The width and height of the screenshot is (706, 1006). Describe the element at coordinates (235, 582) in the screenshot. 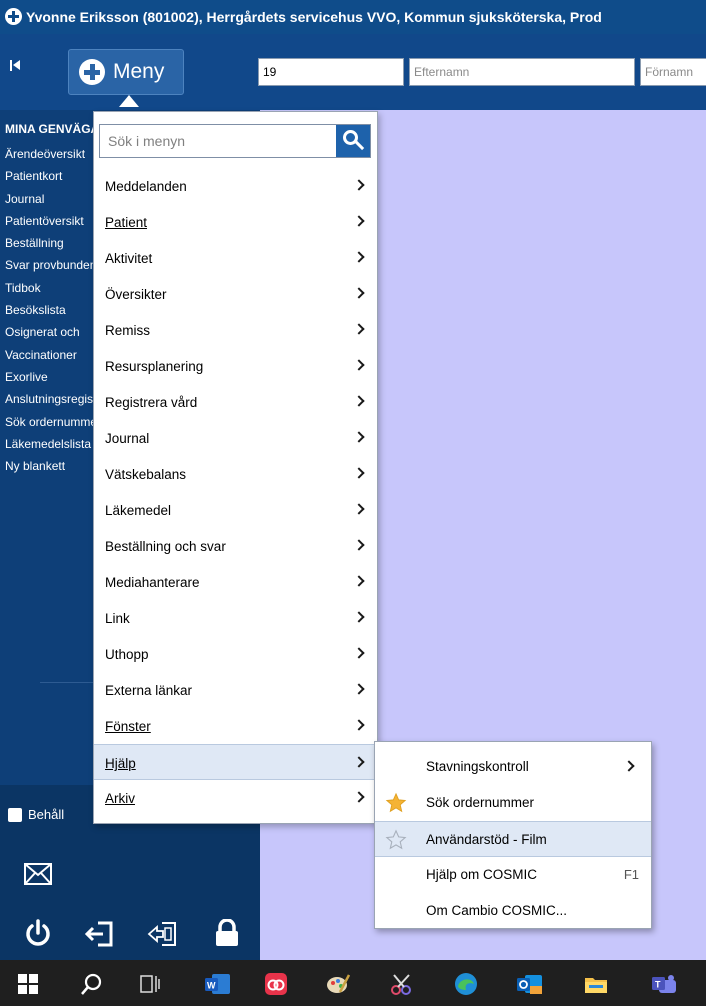

I see `menu-item-mediahanterare: Mediahanterare` at that location.